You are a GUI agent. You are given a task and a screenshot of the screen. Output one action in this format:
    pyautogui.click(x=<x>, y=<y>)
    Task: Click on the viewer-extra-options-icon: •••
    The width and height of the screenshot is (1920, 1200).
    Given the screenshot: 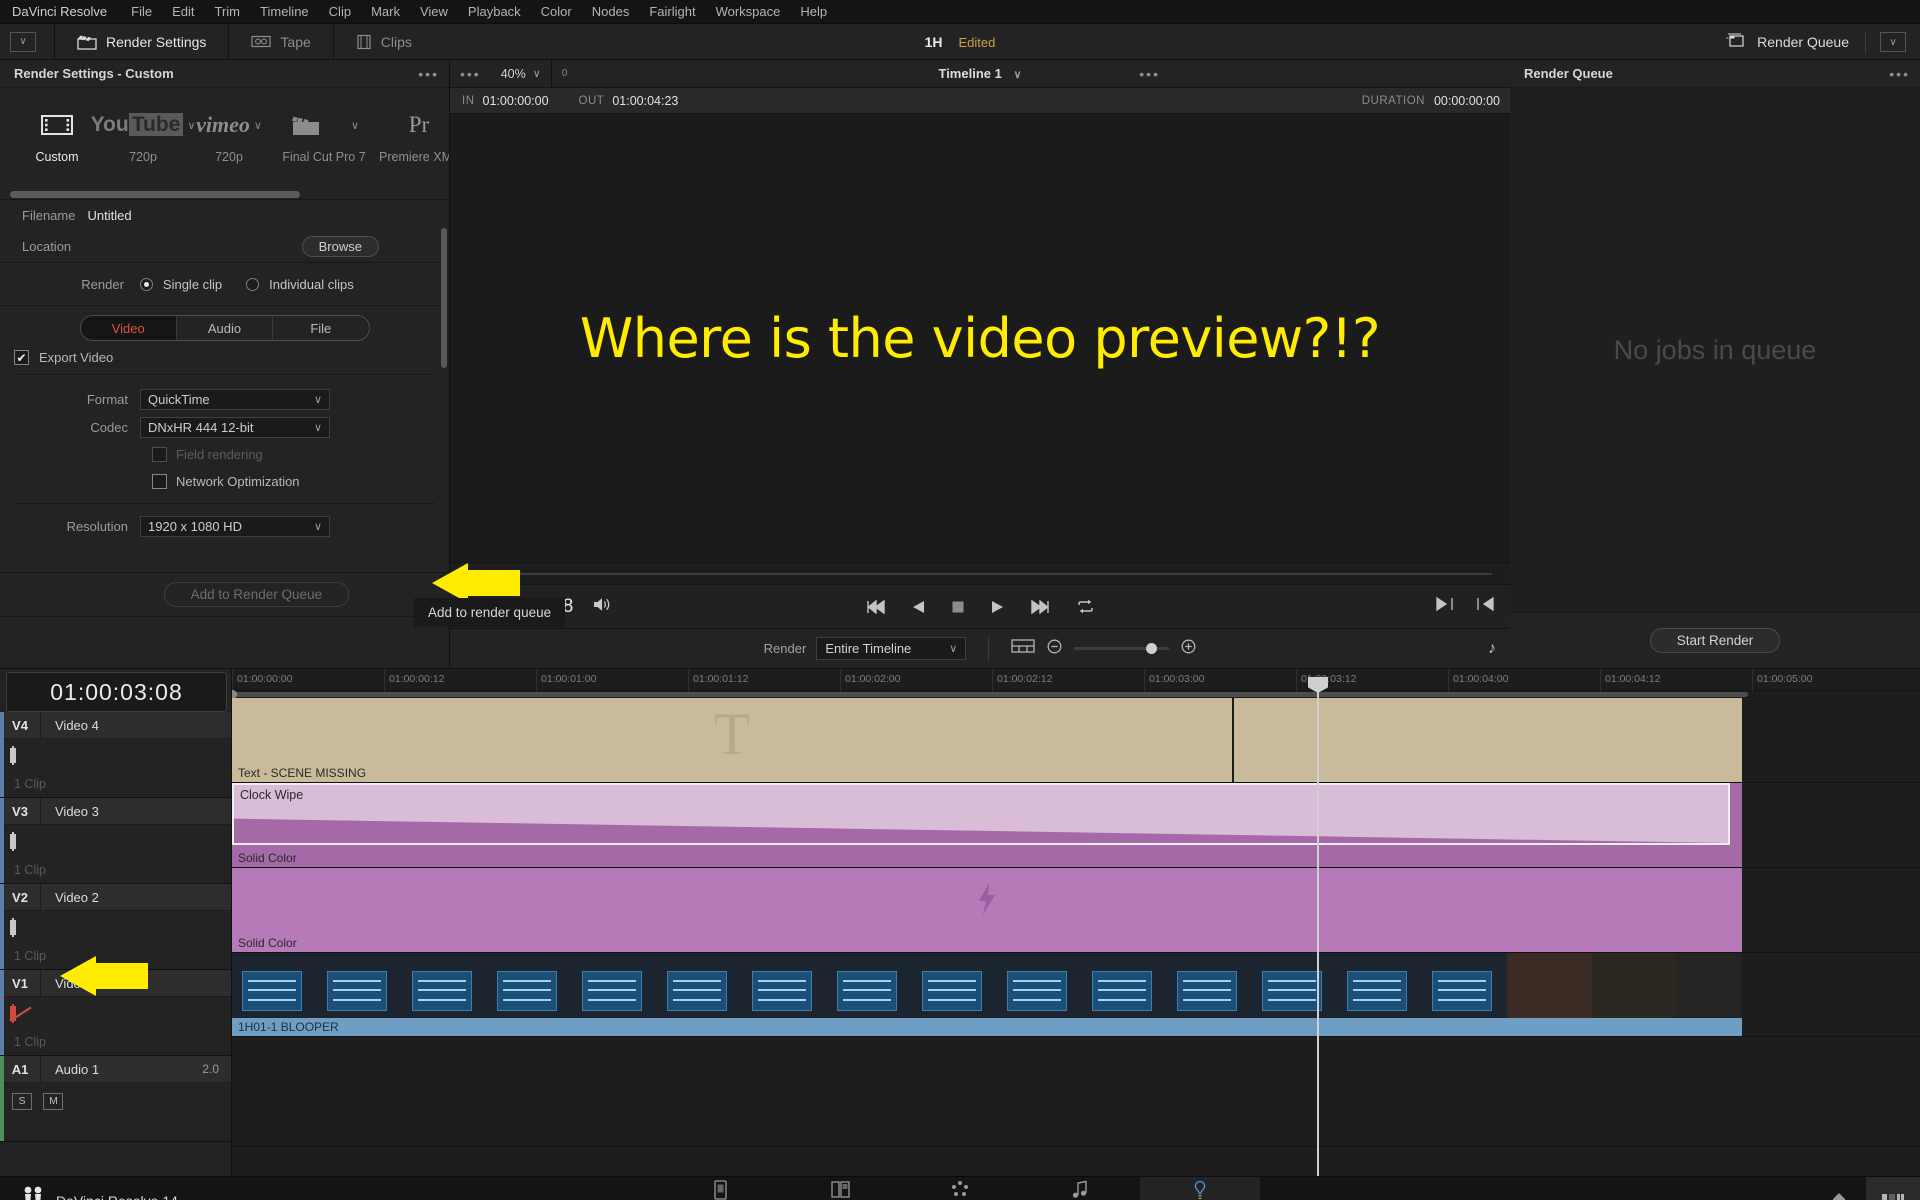 What is the action you would take?
    pyautogui.click(x=1149, y=74)
    